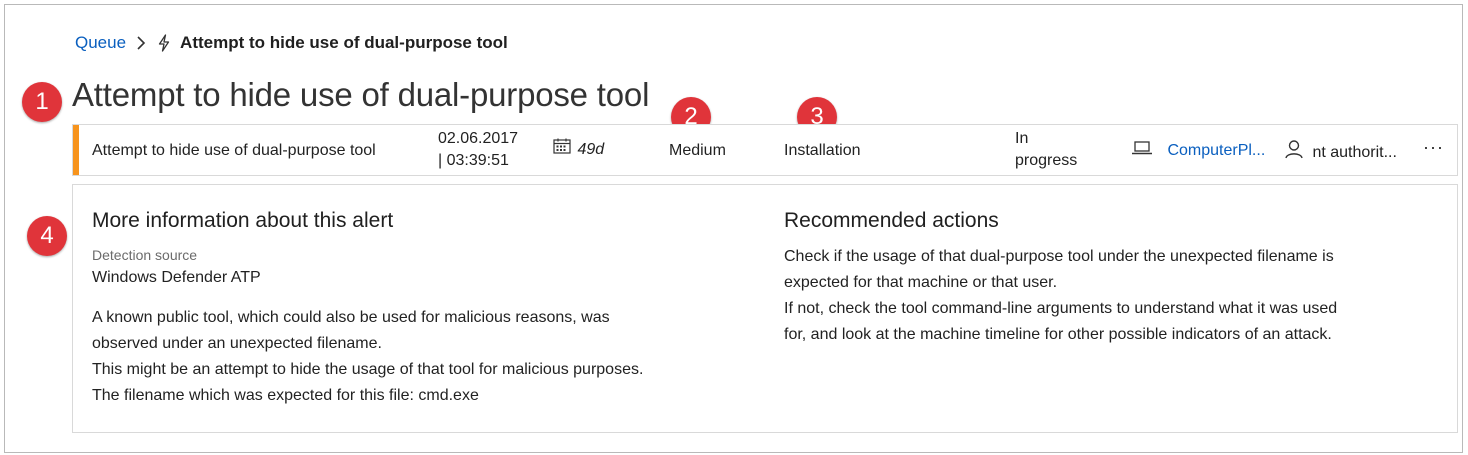 The width and height of the screenshot is (1468, 455). Describe the element at coordinates (100, 43) in the screenshot. I see `breadcrumb-queue-link: Queue` at that location.